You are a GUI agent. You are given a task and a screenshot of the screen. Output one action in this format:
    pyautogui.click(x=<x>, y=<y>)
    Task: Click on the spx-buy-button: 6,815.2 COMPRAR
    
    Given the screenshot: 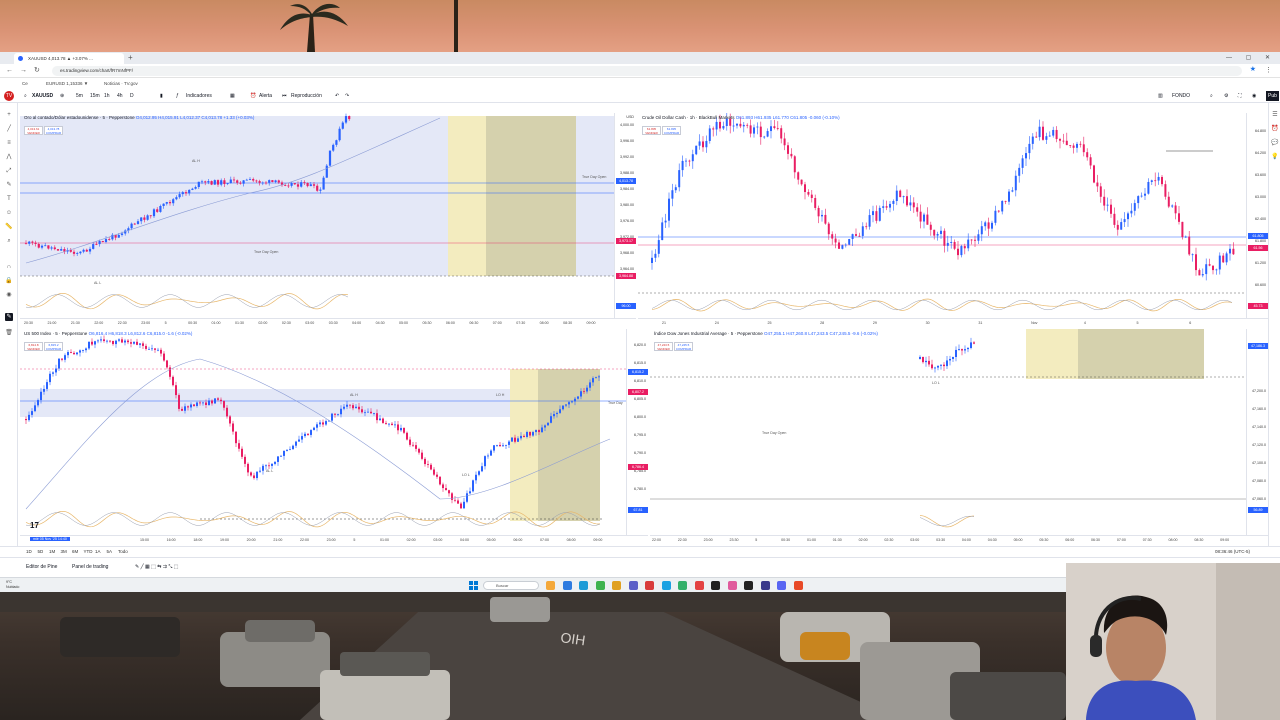 What is the action you would take?
    pyautogui.click(x=53, y=346)
    